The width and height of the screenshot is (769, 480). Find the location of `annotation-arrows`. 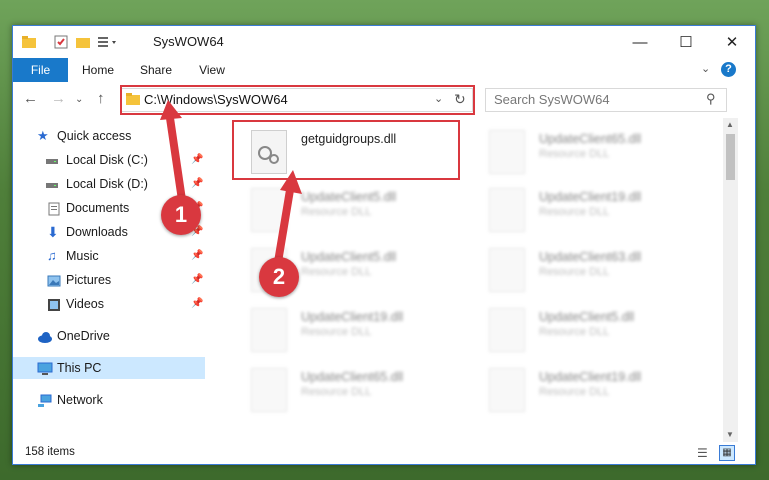

annotation-arrows is located at coordinates (231, 181).